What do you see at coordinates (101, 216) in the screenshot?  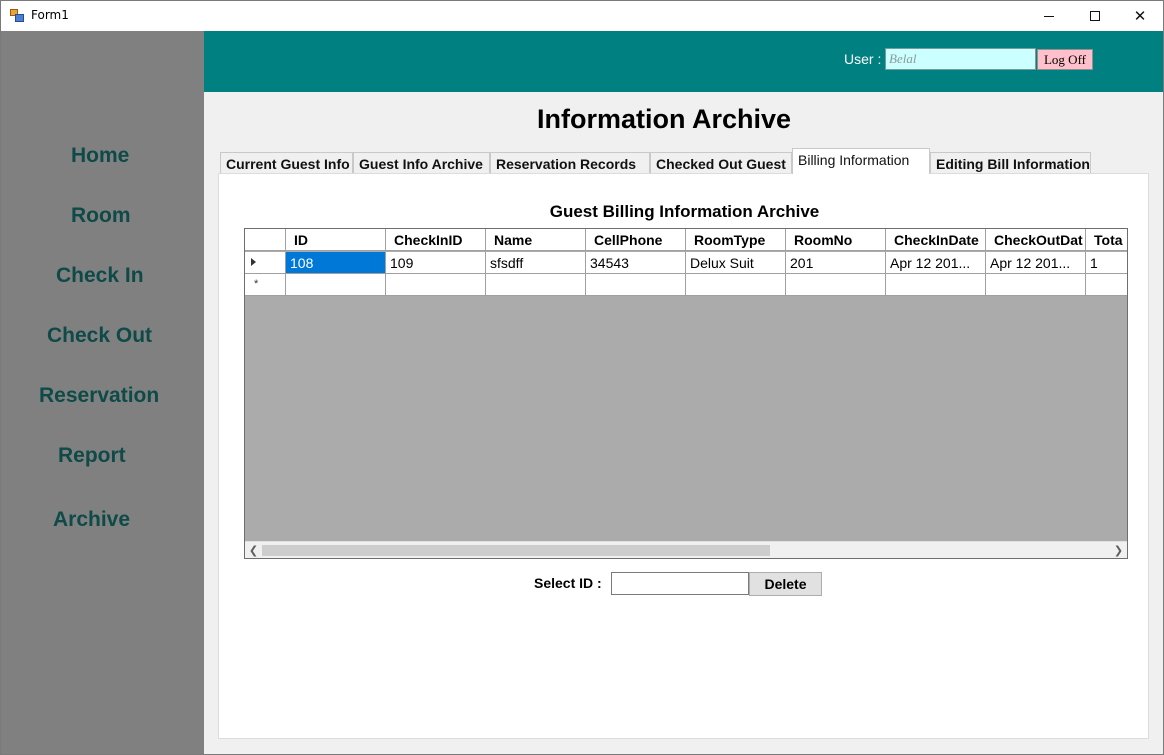 I see `sidebar-item-room: Room` at bounding box center [101, 216].